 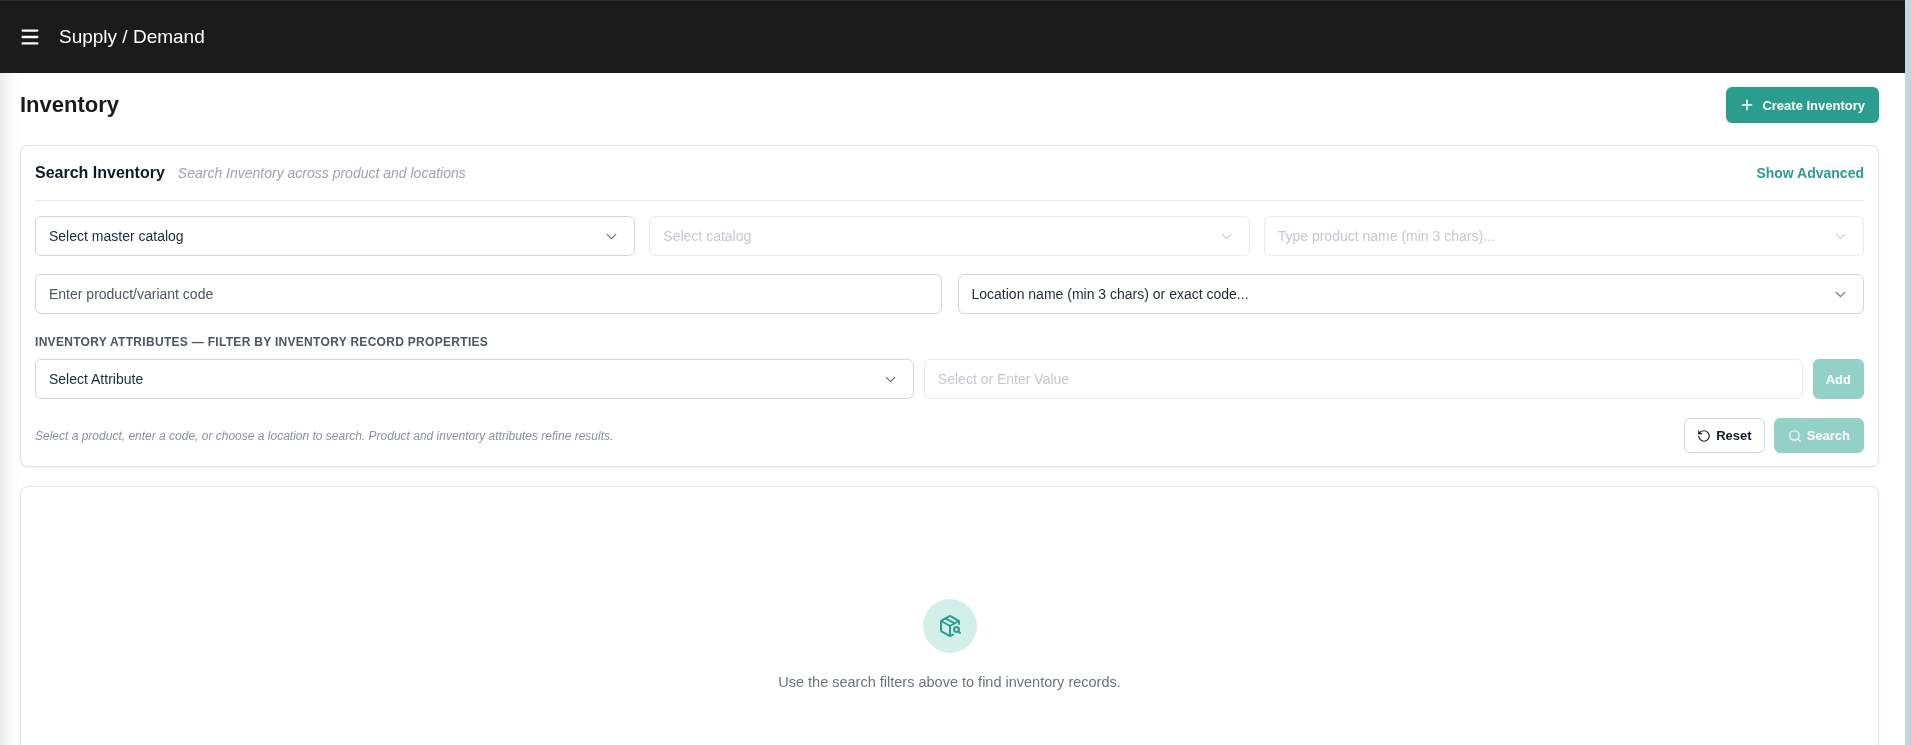 What do you see at coordinates (949, 626) in the screenshot?
I see `package-search-icon` at bounding box center [949, 626].